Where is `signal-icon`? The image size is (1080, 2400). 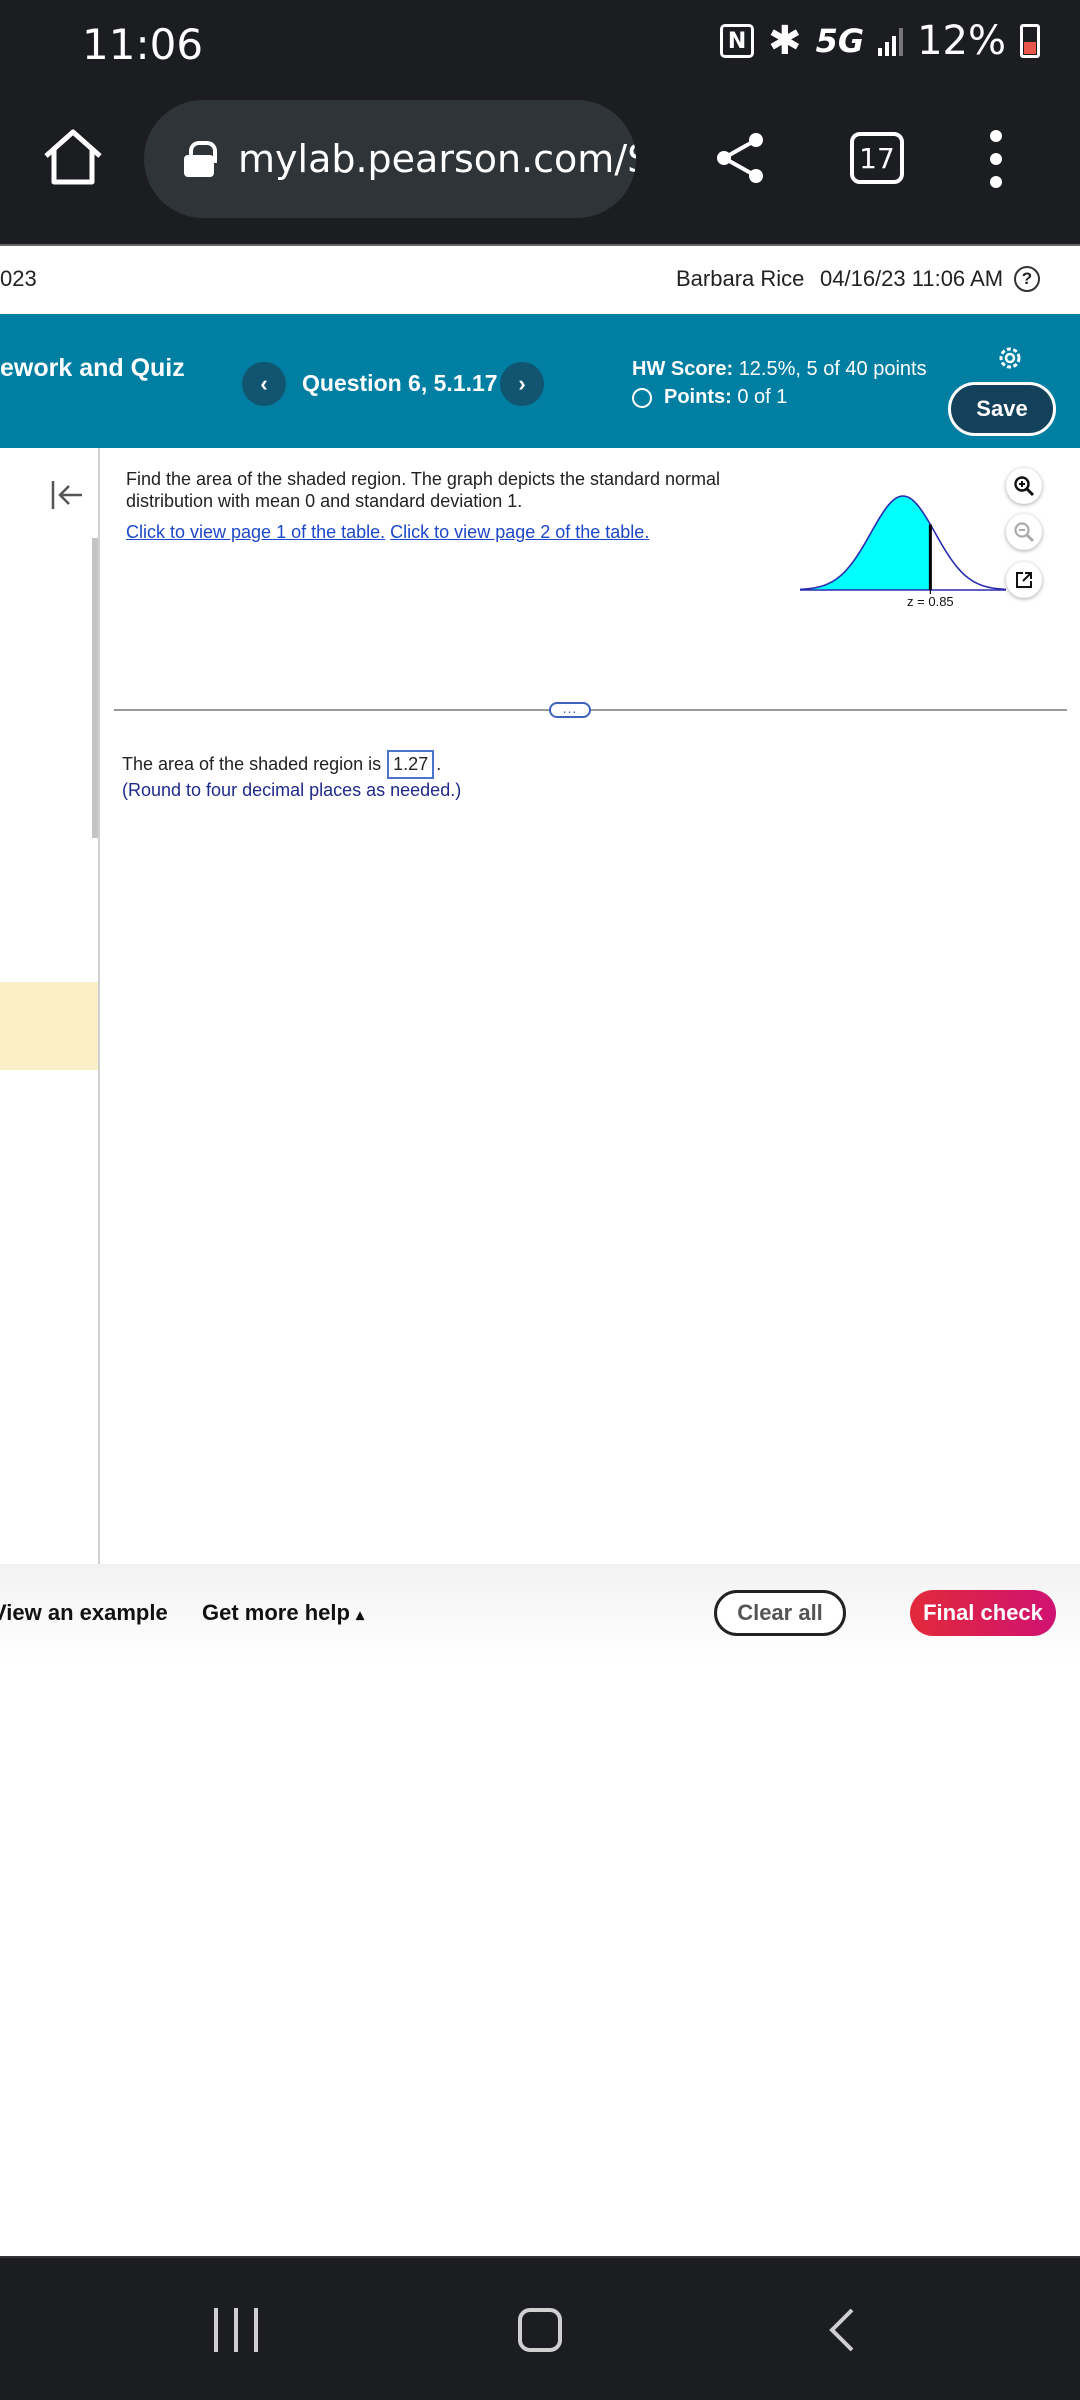 signal-icon is located at coordinates (891, 41).